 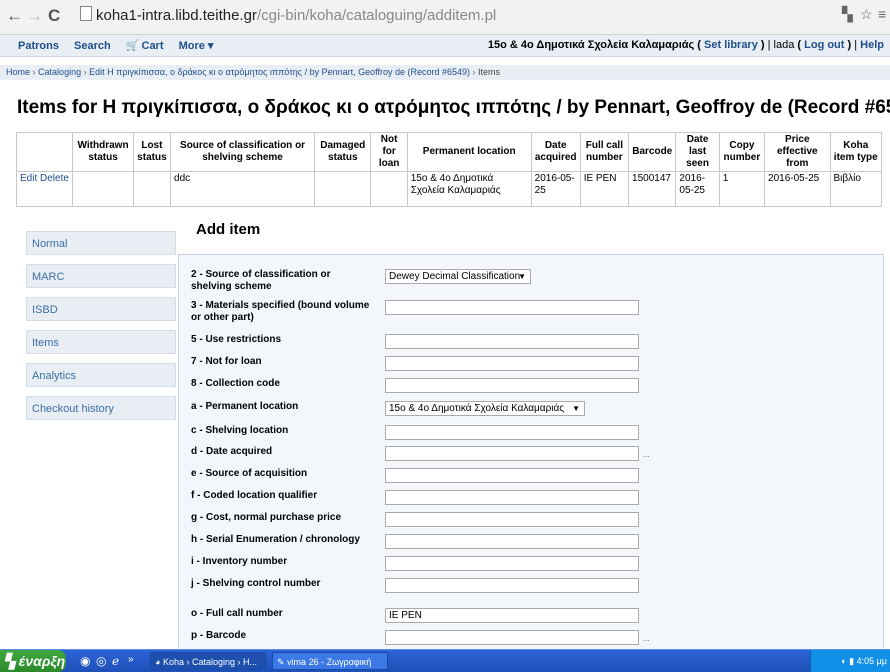 What do you see at coordinates (591, 45) in the screenshot?
I see `current-library: 15ο & 4ο Δημοτικά Σχολεία Καλαμαριάς` at bounding box center [591, 45].